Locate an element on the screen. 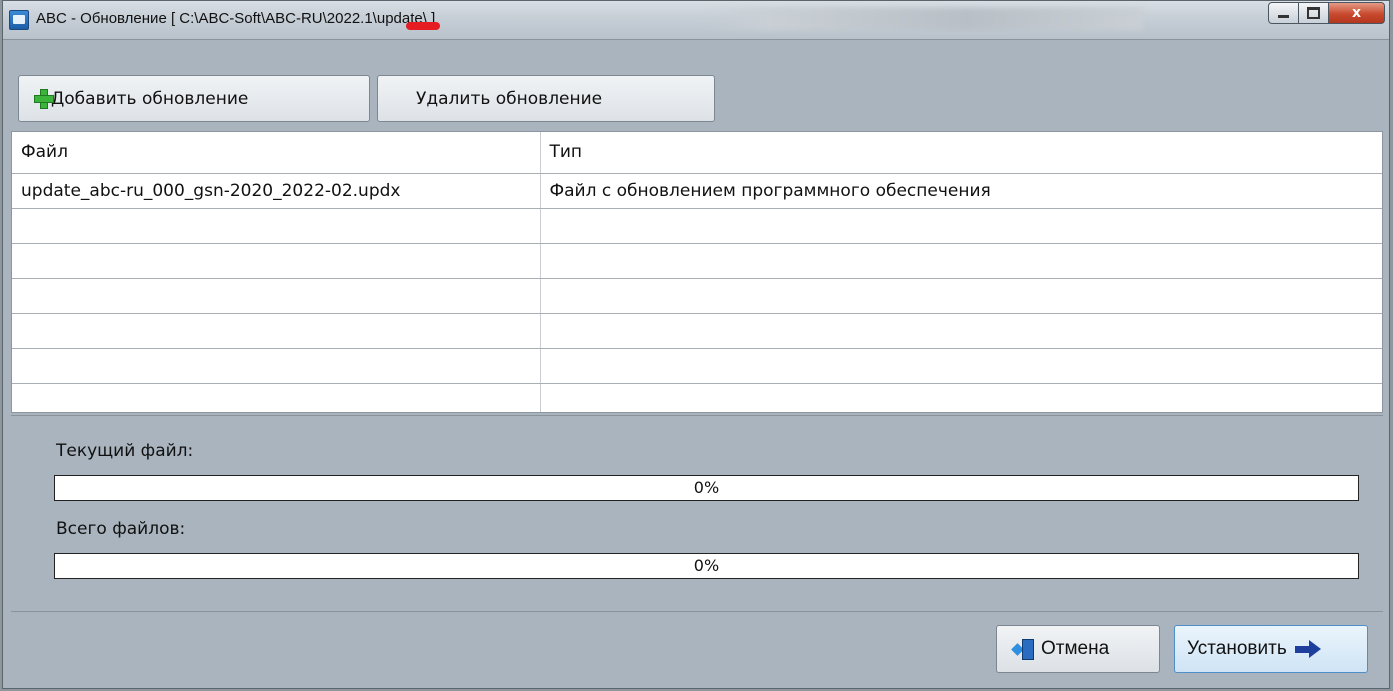 The height and width of the screenshot is (691, 1393). column-header-type: Тип is located at coordinates (961, 153).